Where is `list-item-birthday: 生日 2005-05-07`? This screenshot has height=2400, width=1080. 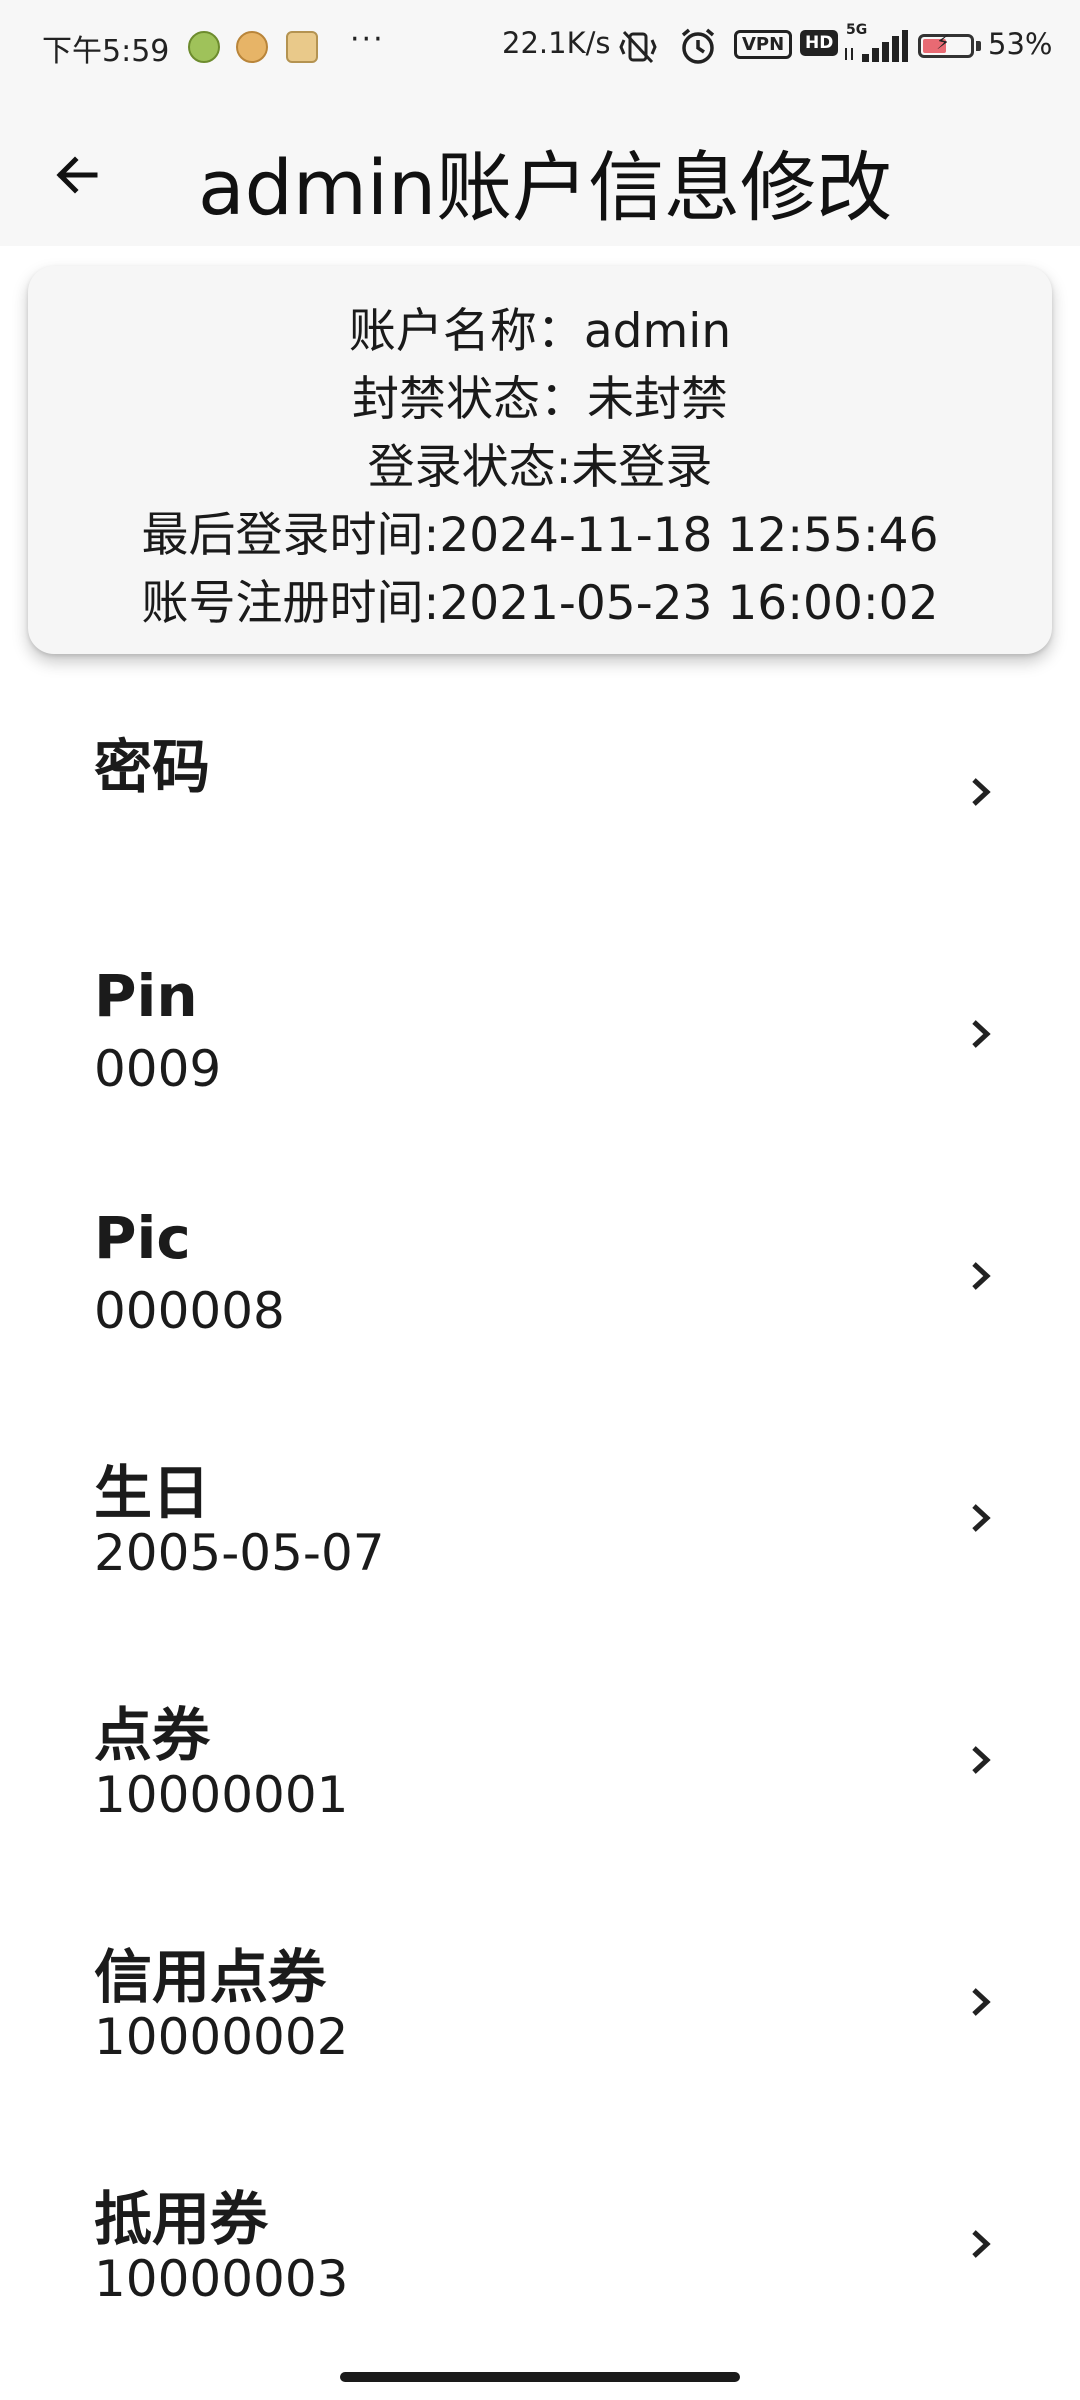
list-item-birthday: 生日 2005-05-07 is located at coordinates (540, 1517).